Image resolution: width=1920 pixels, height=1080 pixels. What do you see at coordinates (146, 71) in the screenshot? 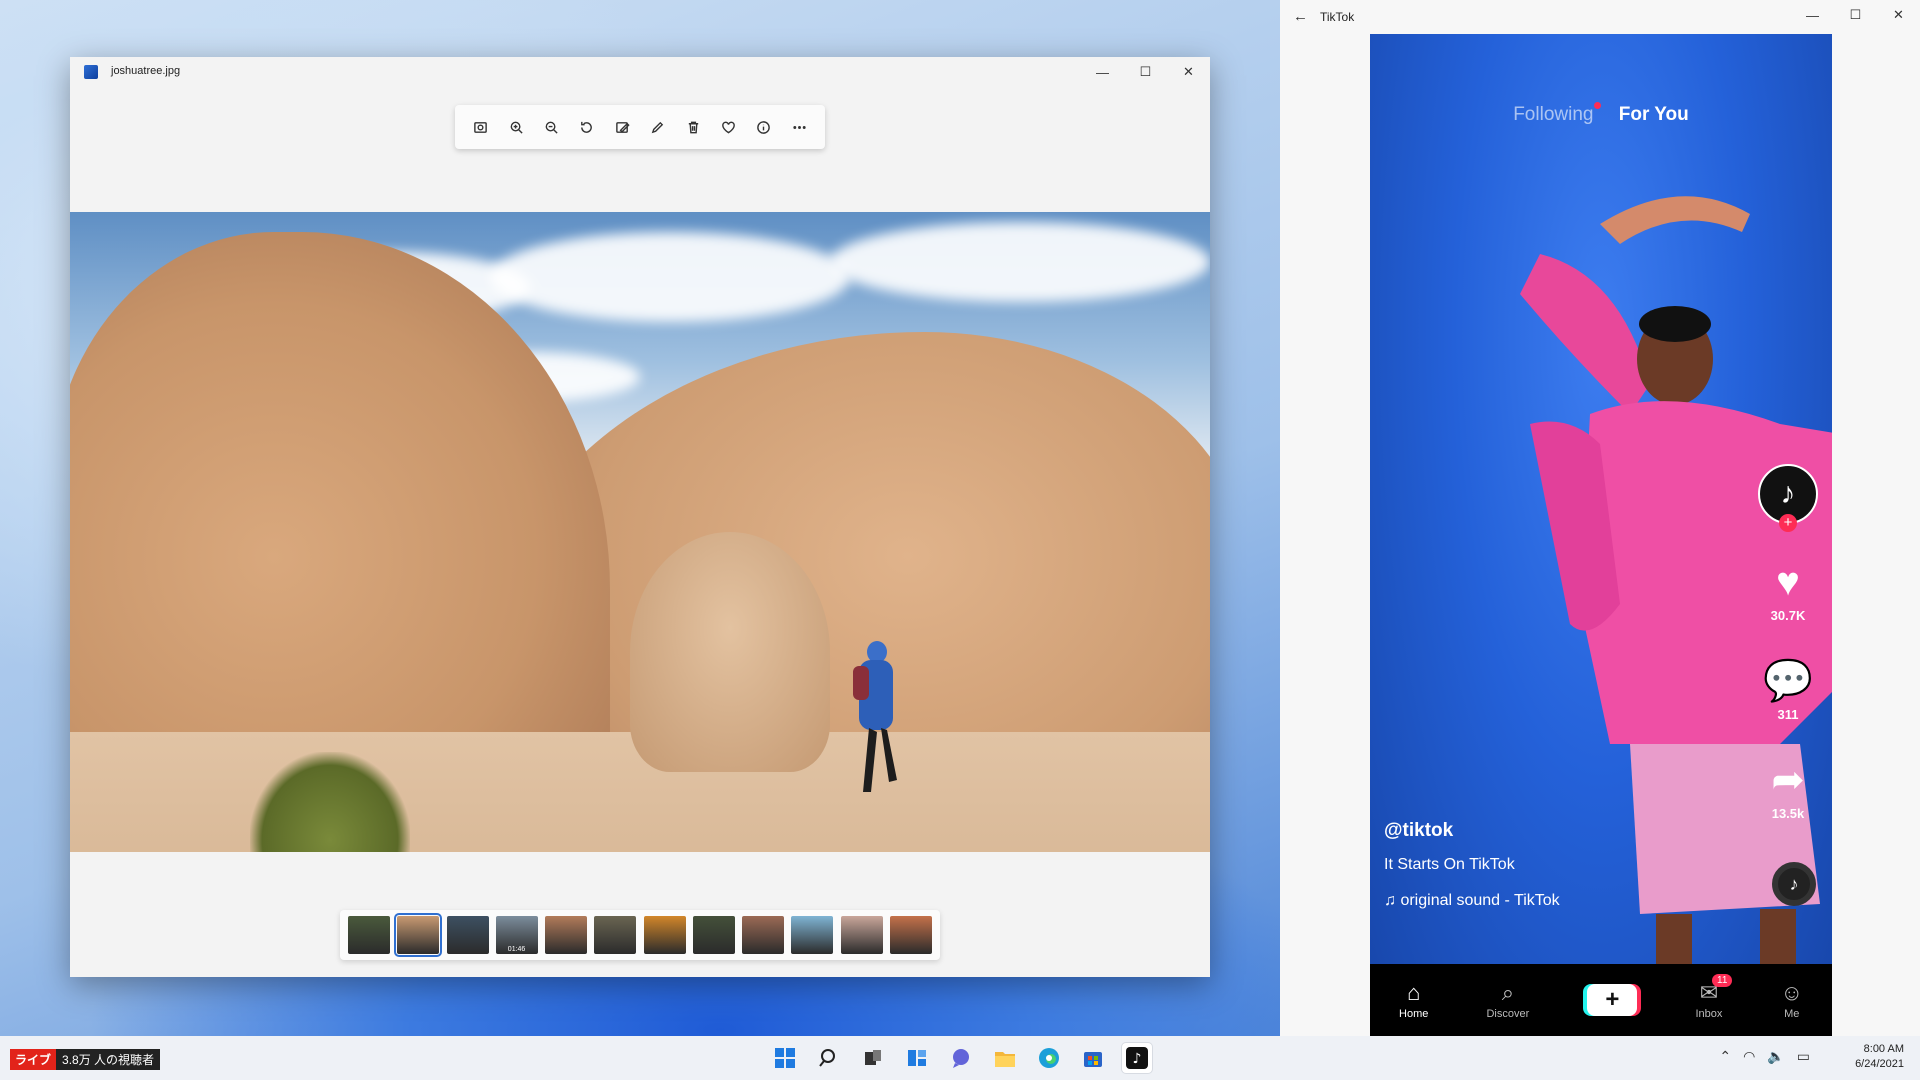
I see `photos-window-title: joshuatree.jpg` at bounding box center [146, 71].